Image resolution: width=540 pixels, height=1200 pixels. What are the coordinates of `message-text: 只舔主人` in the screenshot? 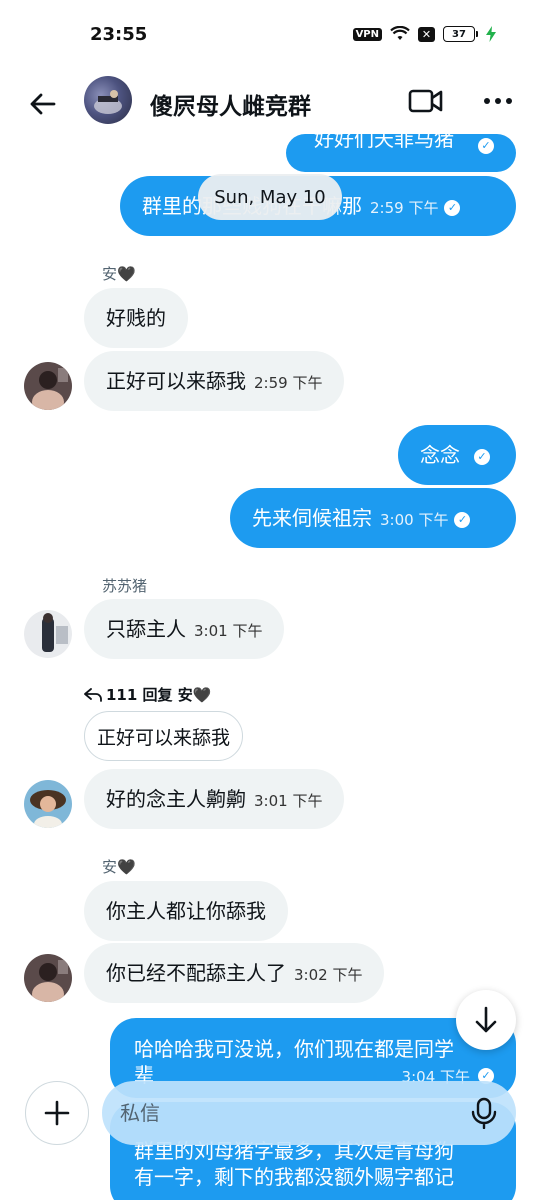 It's located at (146, 629).